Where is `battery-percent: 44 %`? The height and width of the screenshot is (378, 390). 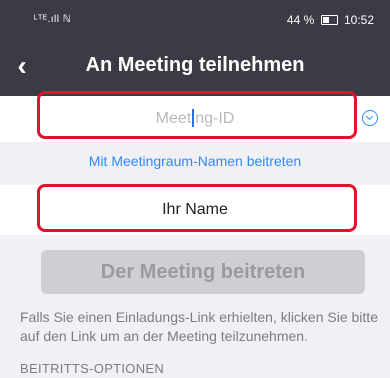
battery-percent: 44 % is located at coordinates (300, 20).